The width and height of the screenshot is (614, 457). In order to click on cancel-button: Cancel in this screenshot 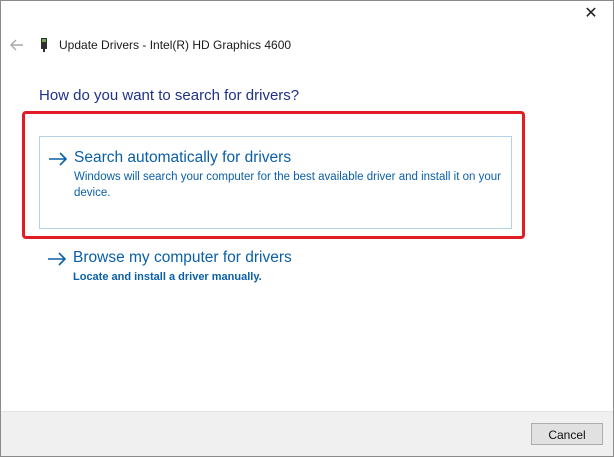, I will do `click(567, 434)`.